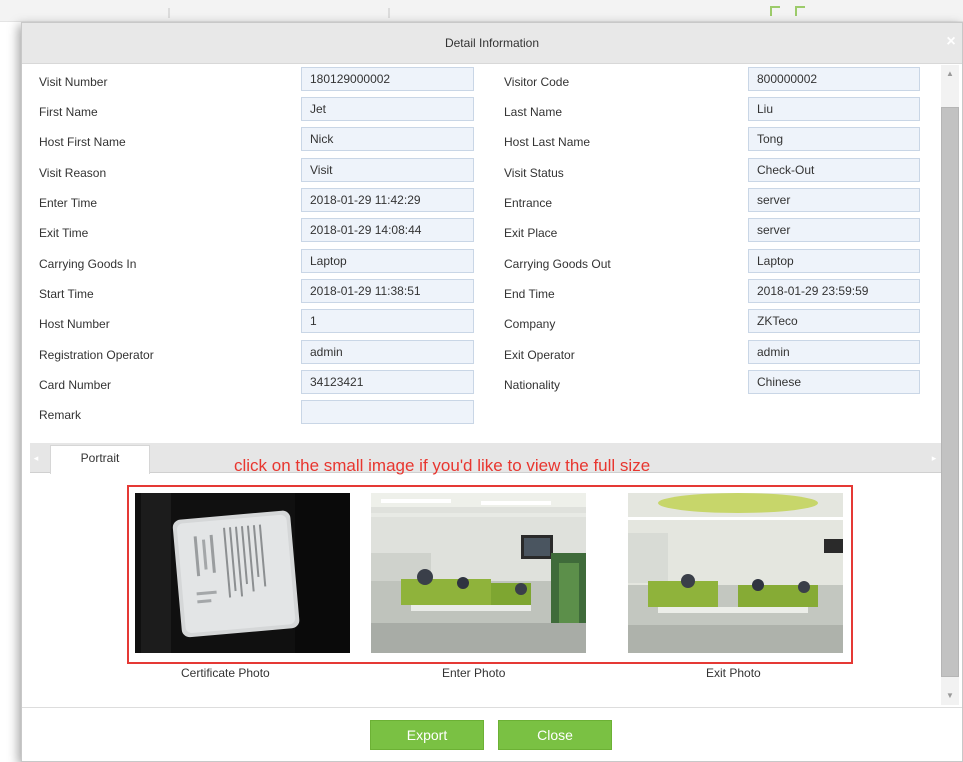 The width and height of the screenshot is (963, 762). I want to click on field-label: Visit Reason, so click(73, 173).